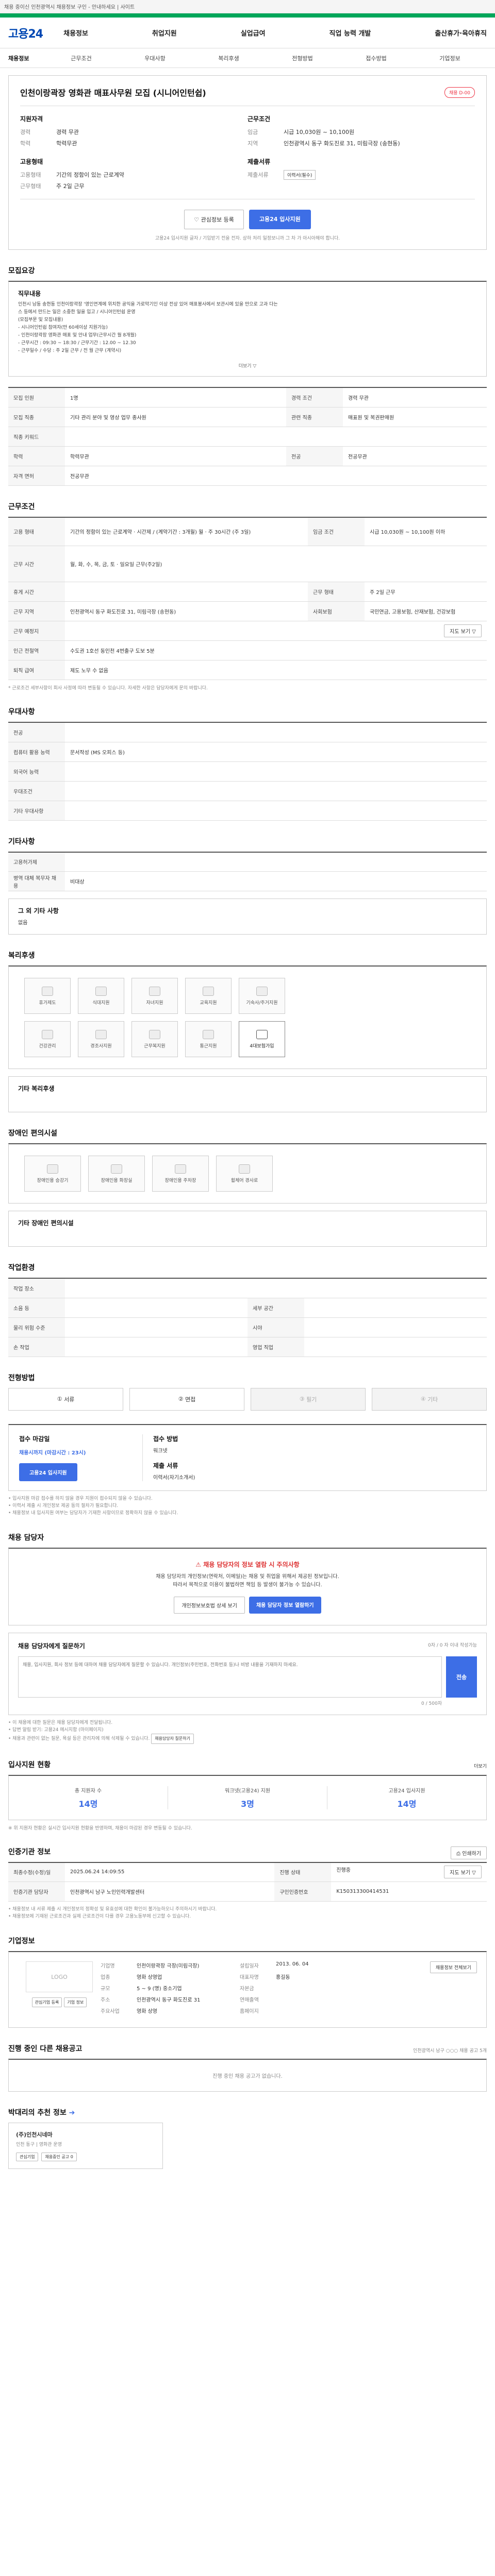 The image size is (495, 2576). I want to click on duty-more-button: 더보기 ▽, so click(247, 362).